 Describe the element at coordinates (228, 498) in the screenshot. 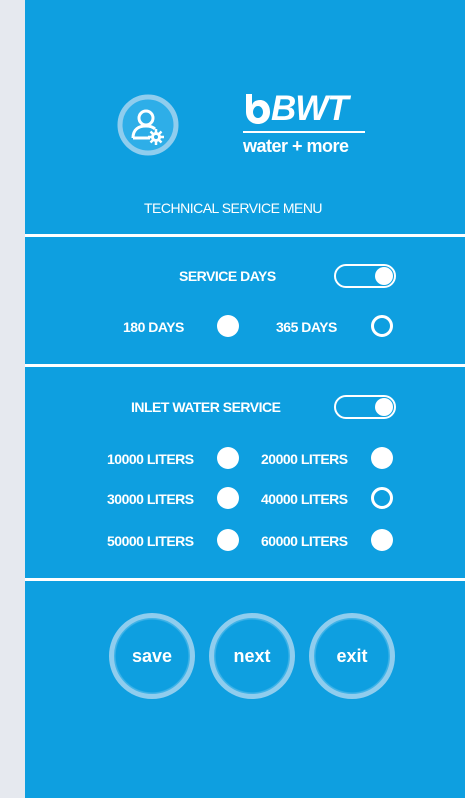

I see `radio-30000-liters` at that location.